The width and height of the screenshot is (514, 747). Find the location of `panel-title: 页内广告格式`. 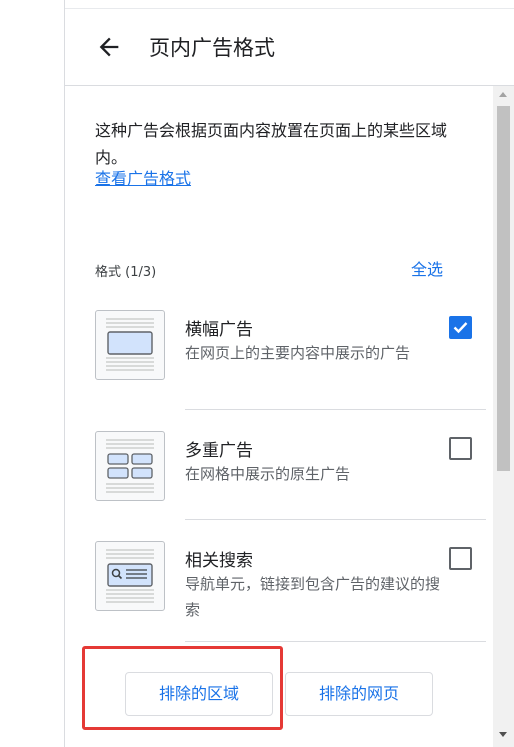

panel-title: 页内广告格式 is located at coordinates (212, 48).